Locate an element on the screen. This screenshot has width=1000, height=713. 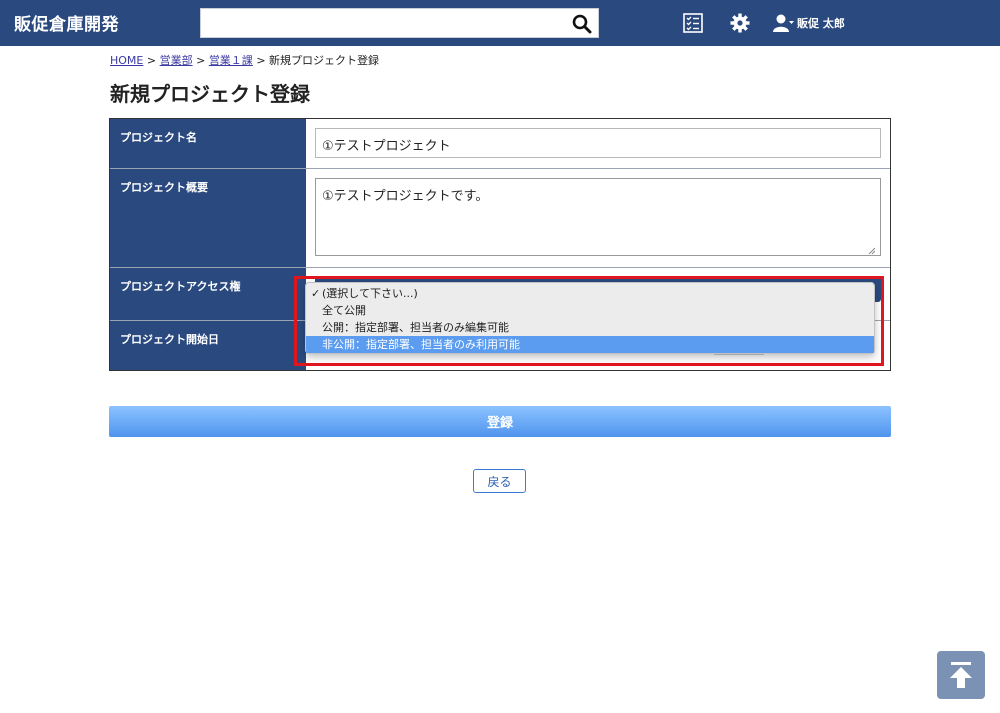
project-name-cell: ①テストプロジェクト is located at coordinates (598, 143).